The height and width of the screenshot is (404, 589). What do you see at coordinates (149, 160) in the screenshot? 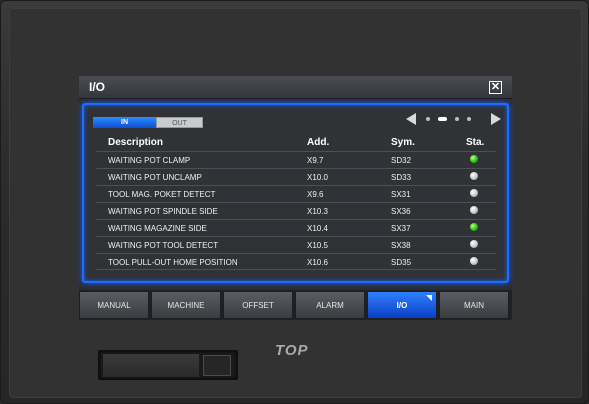
I see `cell-description: WAITING POT CLAMP` at bounding box center [149, 160].